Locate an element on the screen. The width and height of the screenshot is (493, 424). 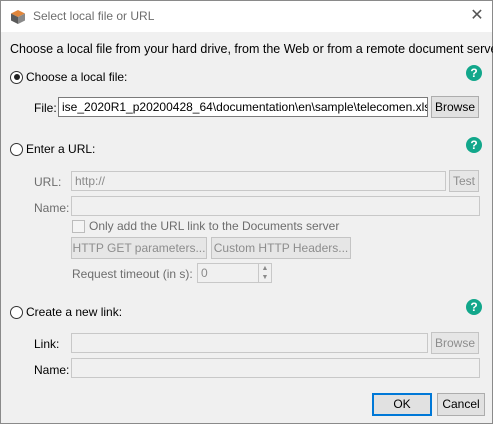
url-name-label: Name: is located at coordinates (52, 208).